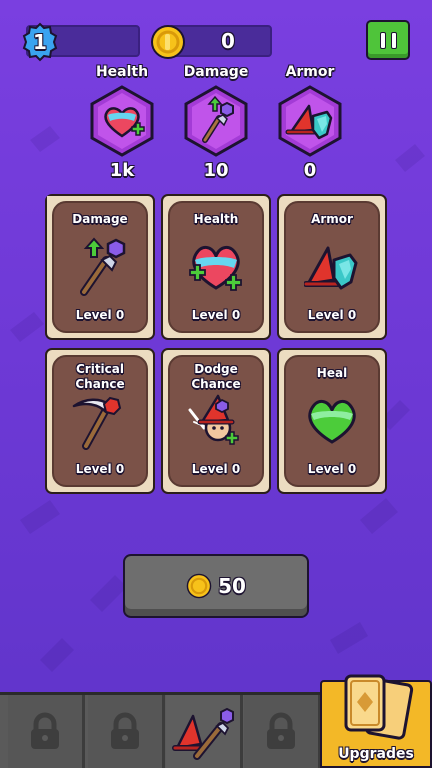 The height and width of the screenshot is (768, 432). I want to click on upgrades-label: Upgrades, so click(376, 754).